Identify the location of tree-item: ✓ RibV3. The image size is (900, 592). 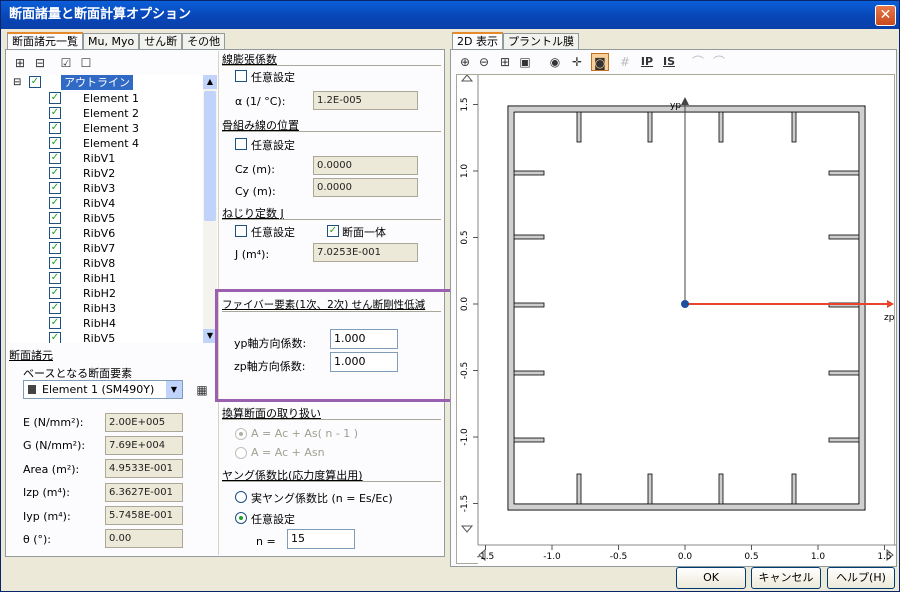
(106, 188).